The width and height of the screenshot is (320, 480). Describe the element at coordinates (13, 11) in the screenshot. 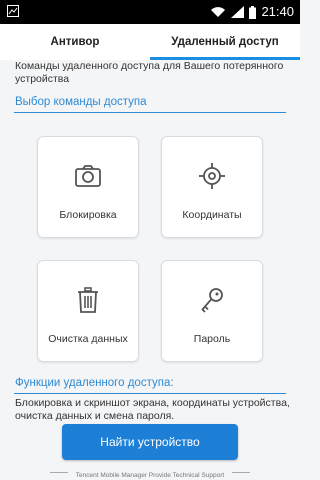

I see `notification-icon` at that location.